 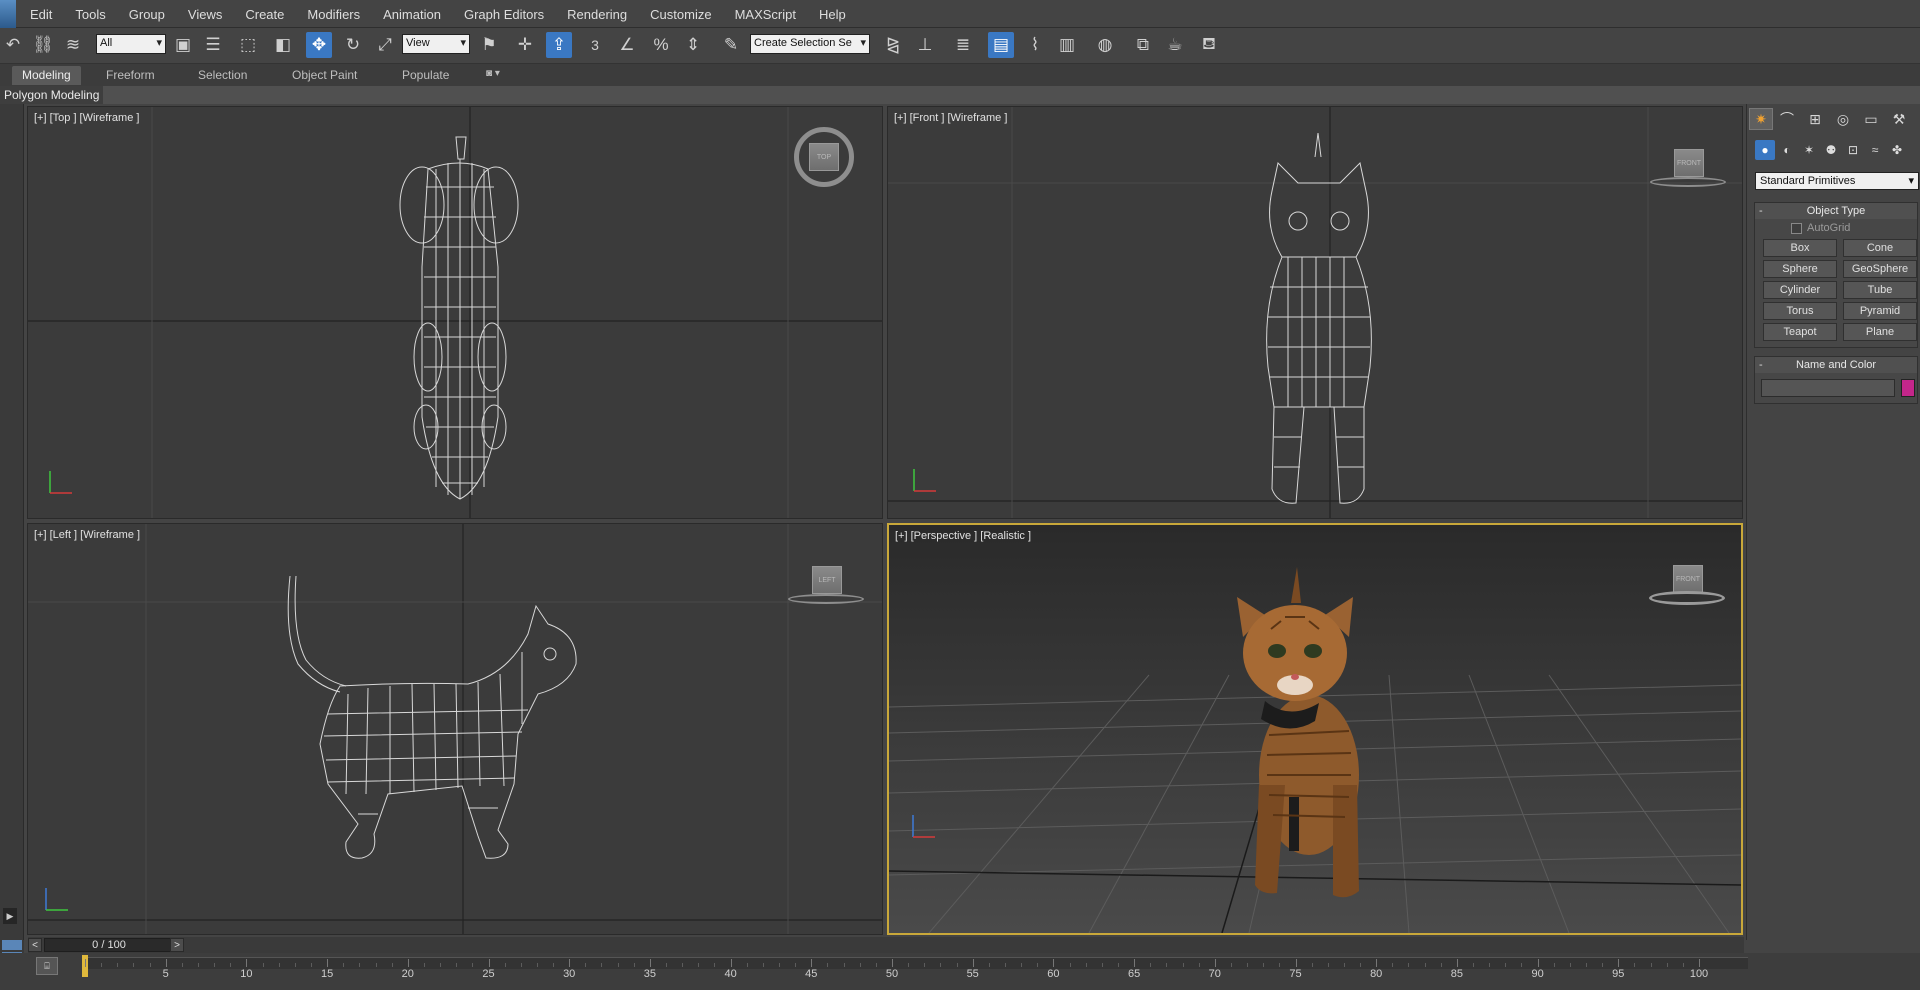 I want to click on torus-button: Torus, so click(x=1800, y=311).